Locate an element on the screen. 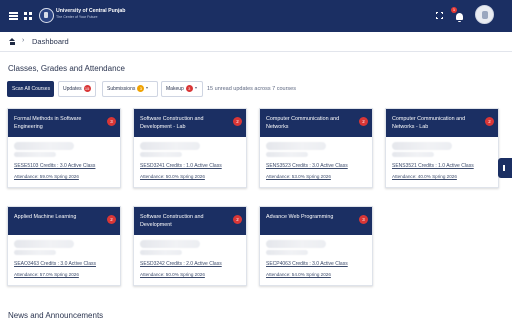 This screenshot has height=320, width=512. apps-icon is located at coordinates (28, 16).